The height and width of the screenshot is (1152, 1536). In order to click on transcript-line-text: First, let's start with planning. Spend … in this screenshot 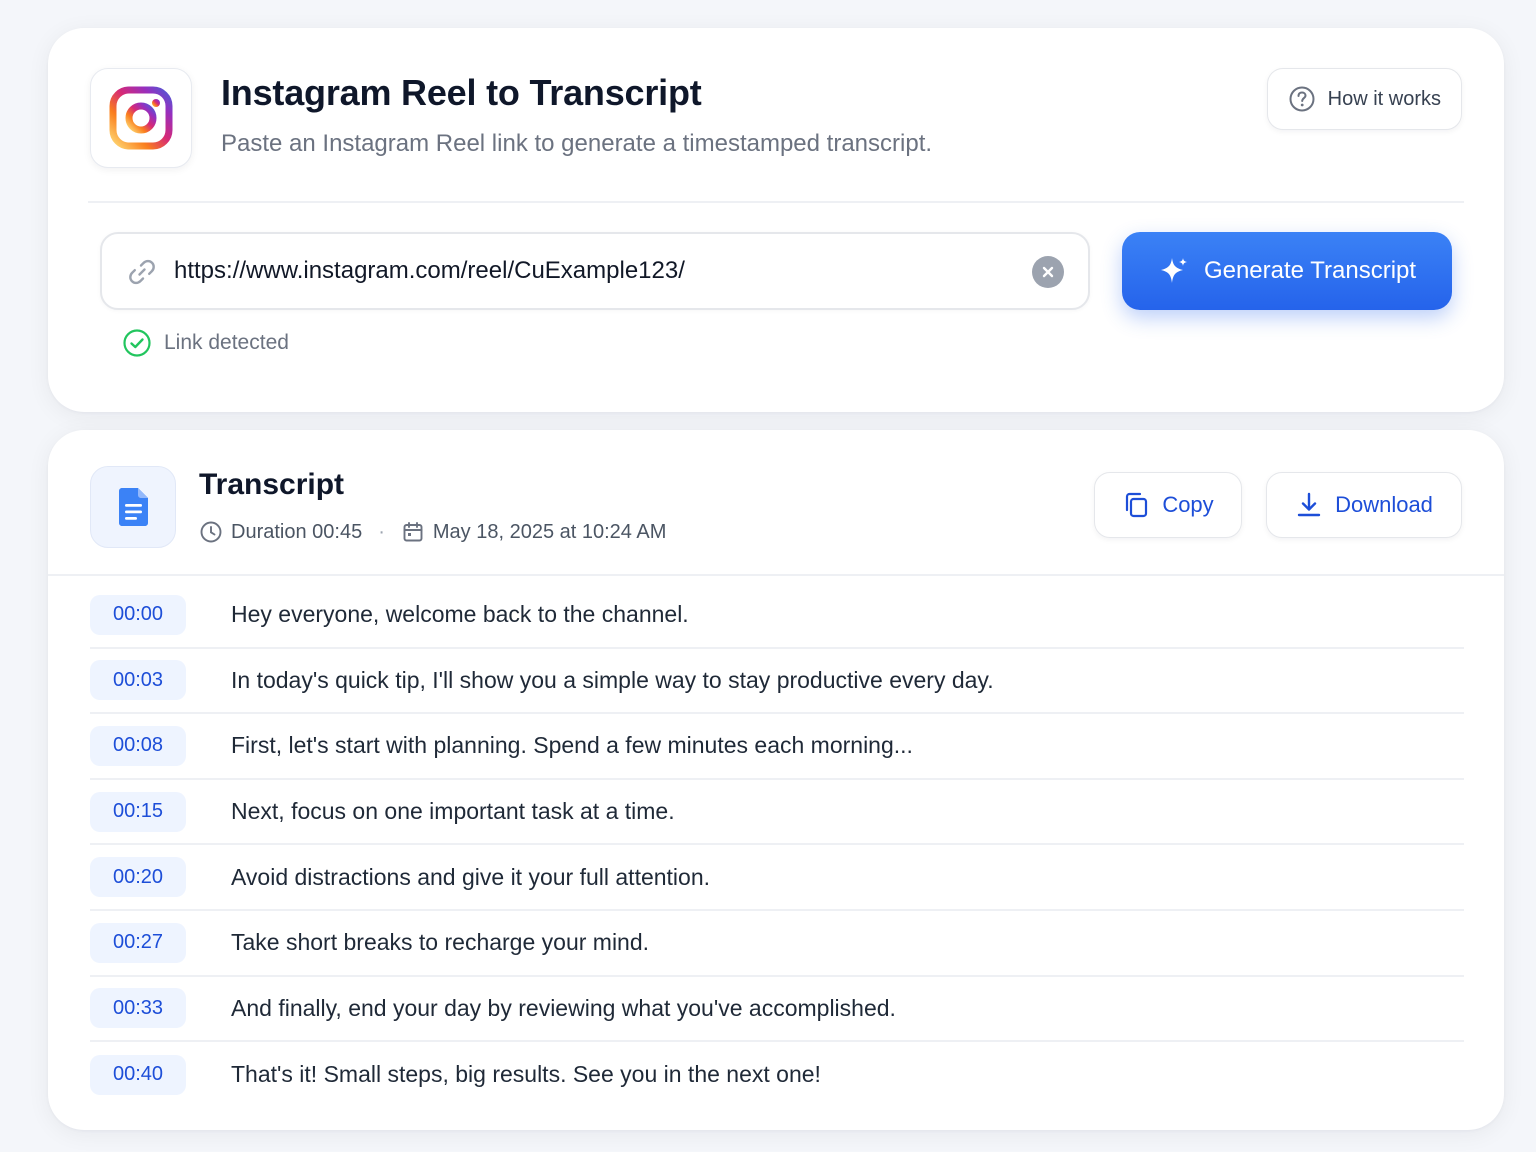, I will do `click(572, 745)`.